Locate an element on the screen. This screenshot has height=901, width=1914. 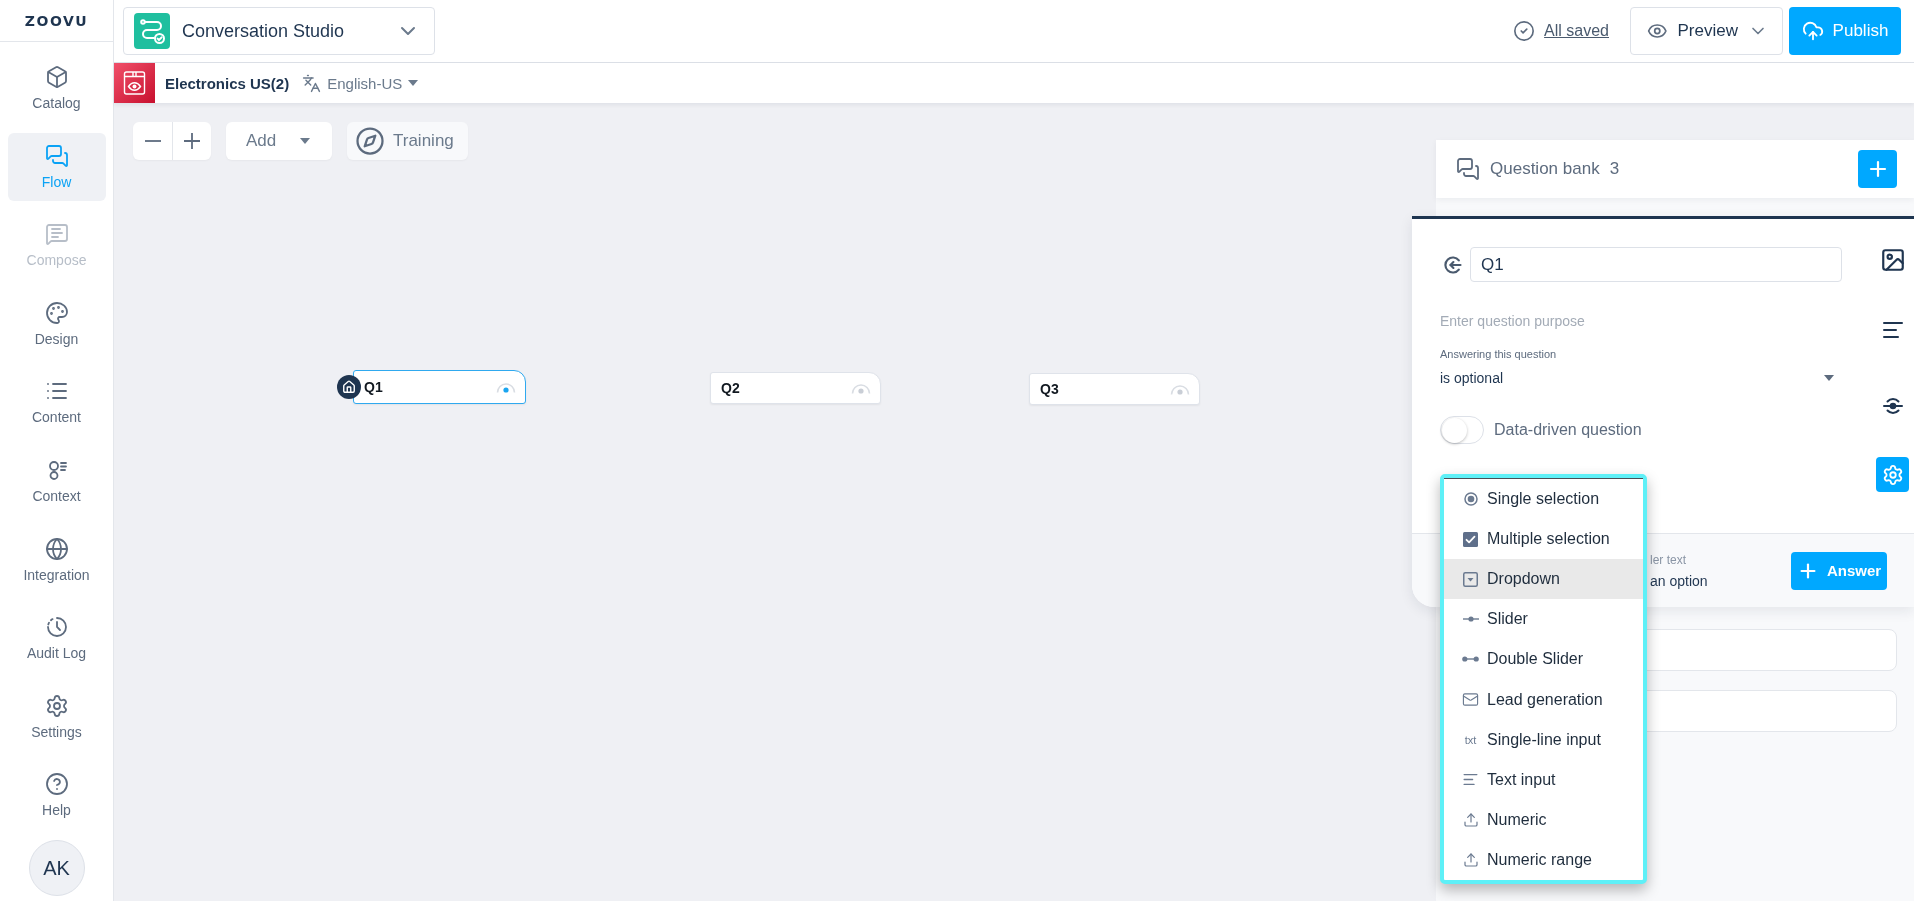
image-icon is located at coordinates (1892, 260).